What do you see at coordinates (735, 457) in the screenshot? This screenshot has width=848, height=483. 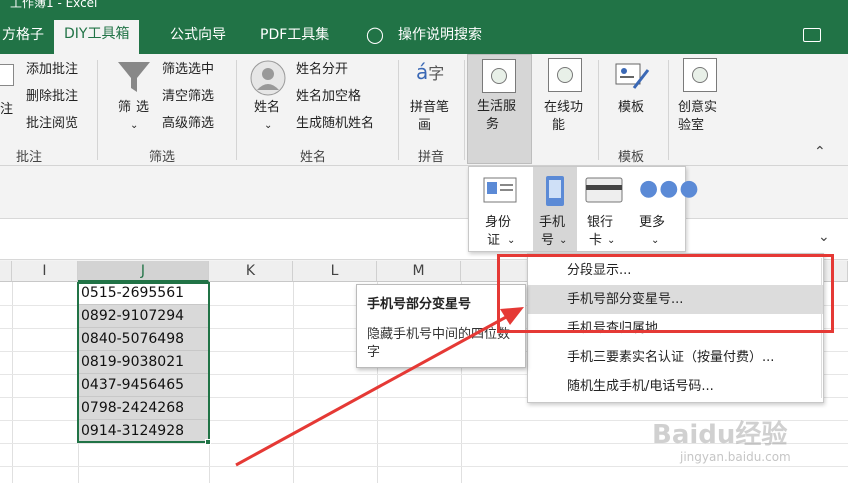 I see `watermark-url: jingyan.baidu.com` at bounding box center [735, 457].